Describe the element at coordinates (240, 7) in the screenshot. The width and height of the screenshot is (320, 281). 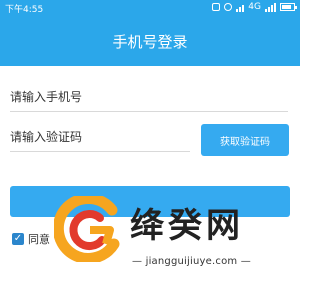
I see `wifi-signal-icon` at that location.